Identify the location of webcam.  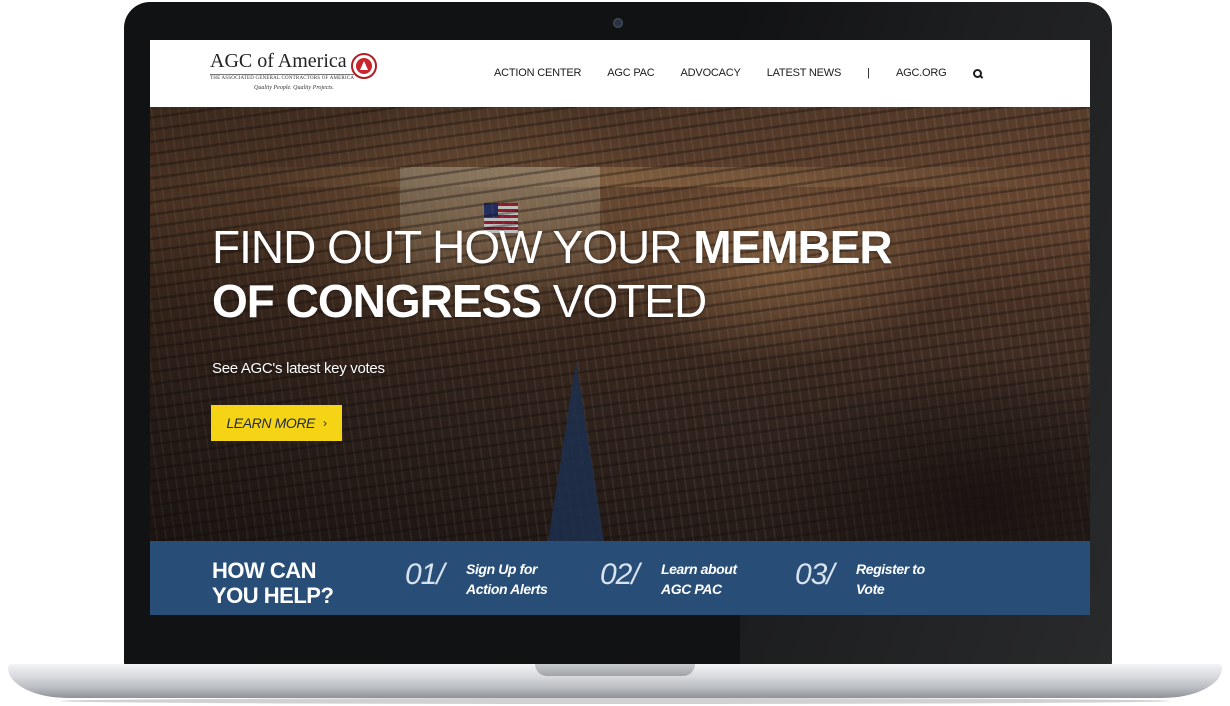
(618, 23).